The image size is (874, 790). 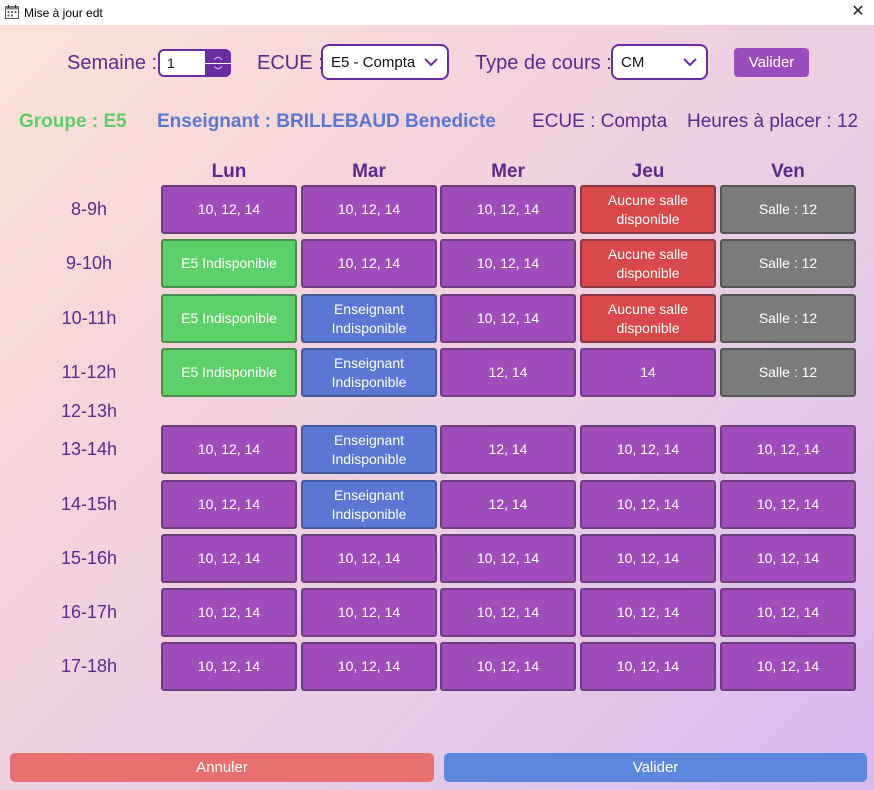 I want to click on calendar-icon, so click(x=12, y=12).